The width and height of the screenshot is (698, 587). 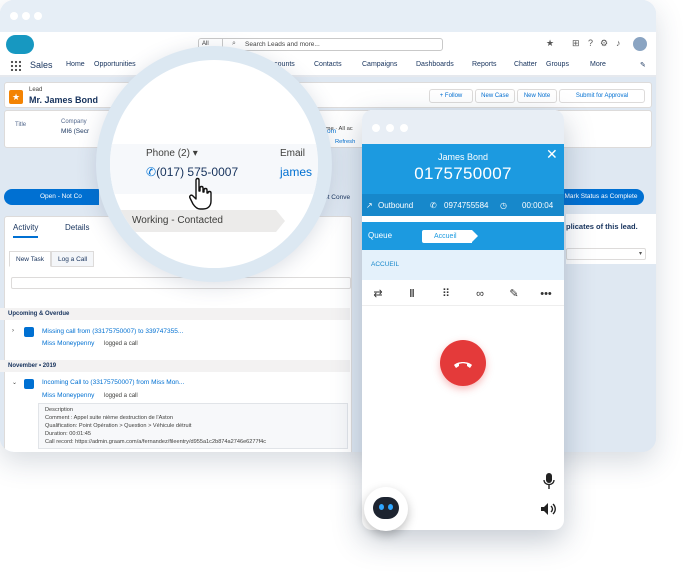 What do you see at coordinates (75, 64) in the screenshot?
I see `nav-item-home: Home` at bounding box center [75, 64].